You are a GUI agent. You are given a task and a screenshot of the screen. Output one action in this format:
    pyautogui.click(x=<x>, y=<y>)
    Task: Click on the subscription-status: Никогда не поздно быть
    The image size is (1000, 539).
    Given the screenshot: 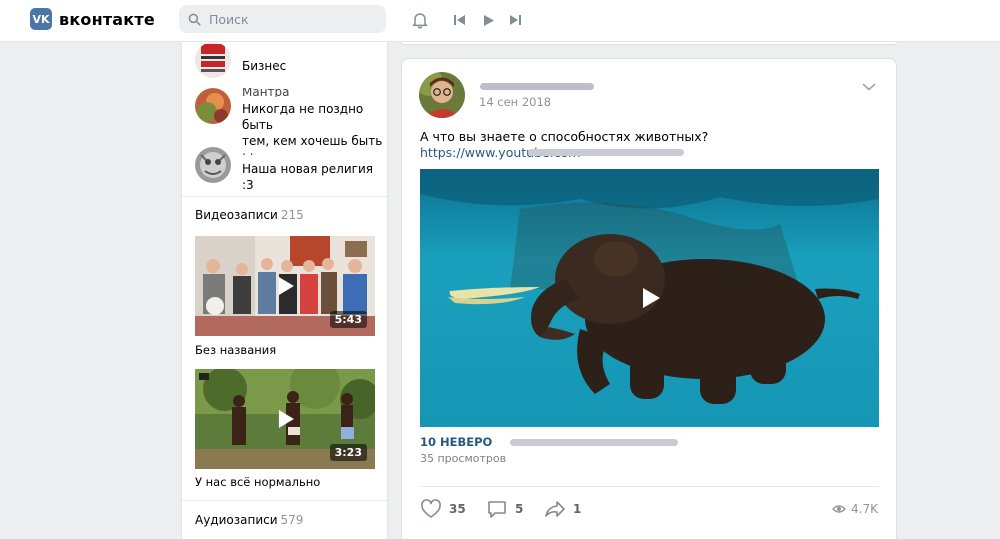 What is the action you would take?
    pyautogui.click(x=303, y=117)
    